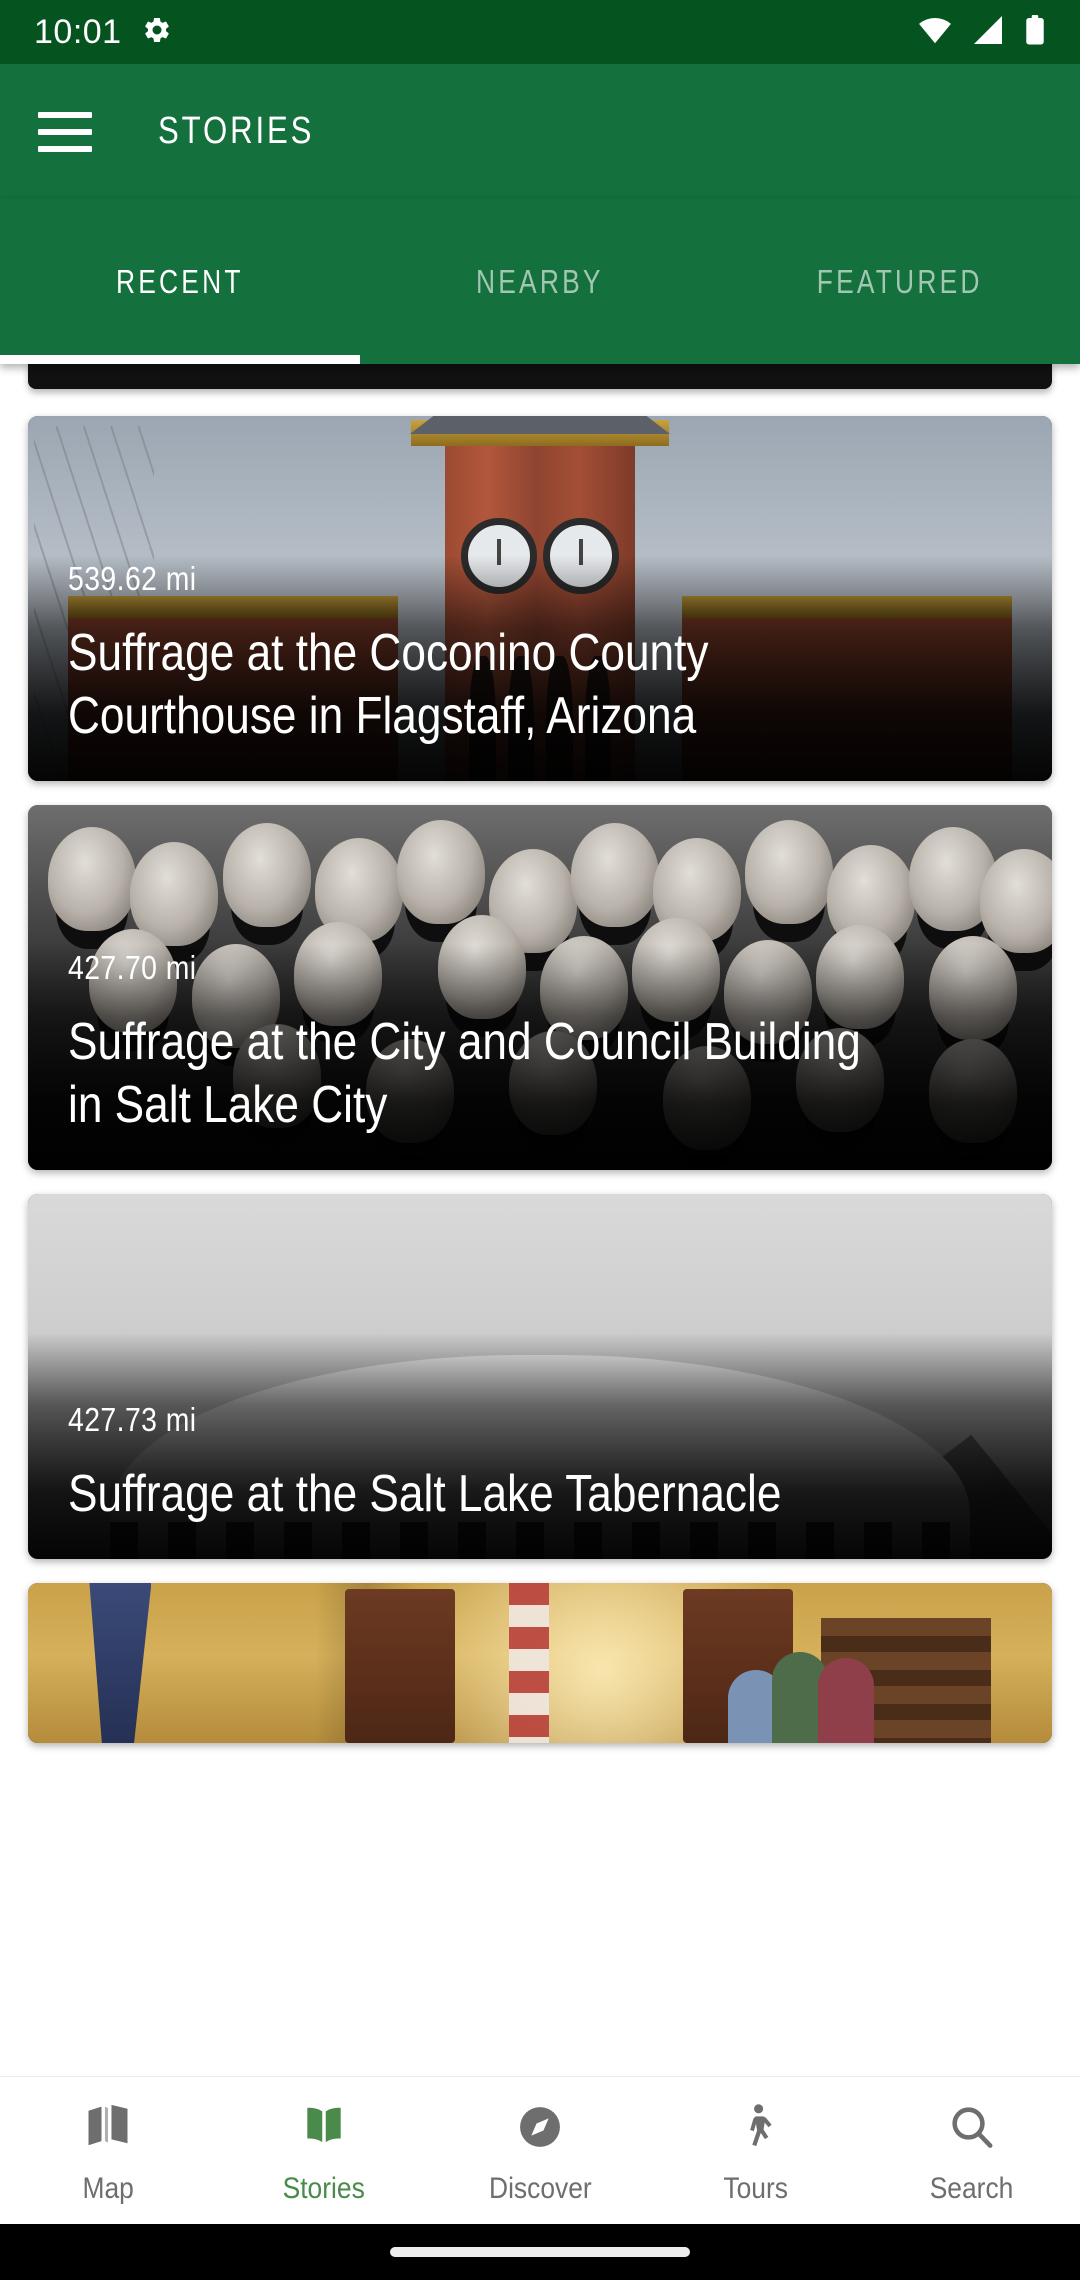 The image size is (1080, 2280). I want to click on tab-recent: RECENT, so click(180, 281).